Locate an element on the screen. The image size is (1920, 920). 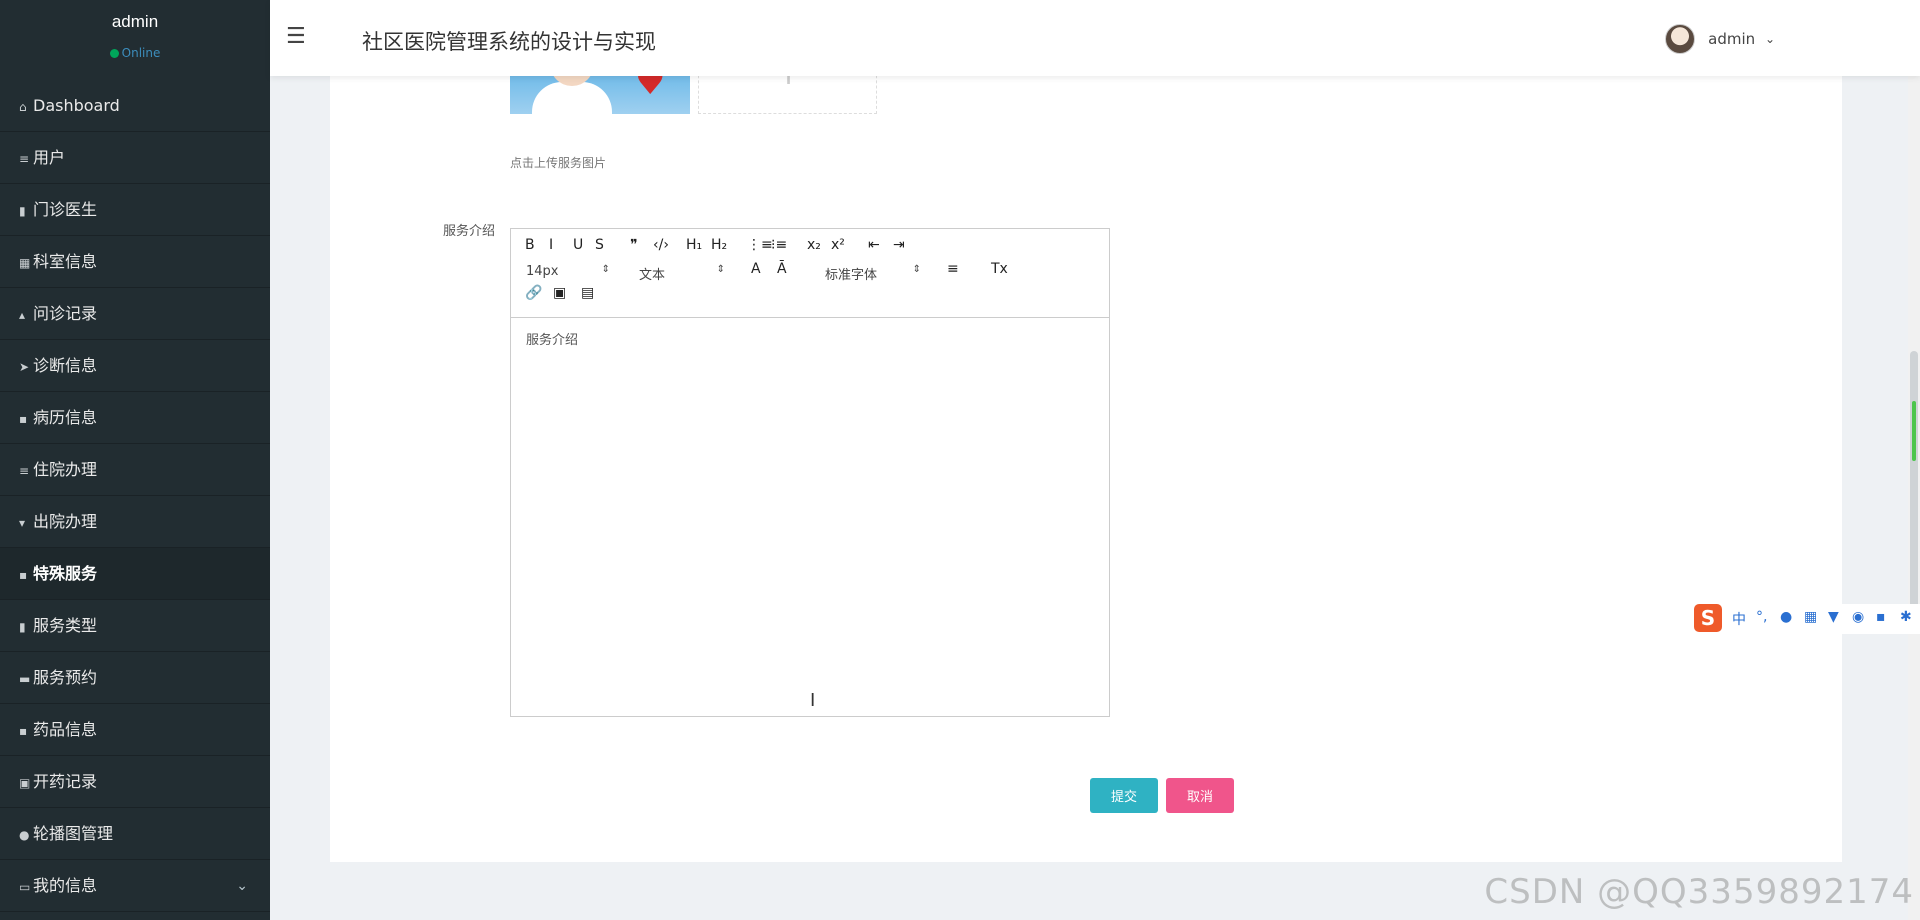
app-title: 社区医院管理系统的设计与实现 is located at coordinates (509, 42).